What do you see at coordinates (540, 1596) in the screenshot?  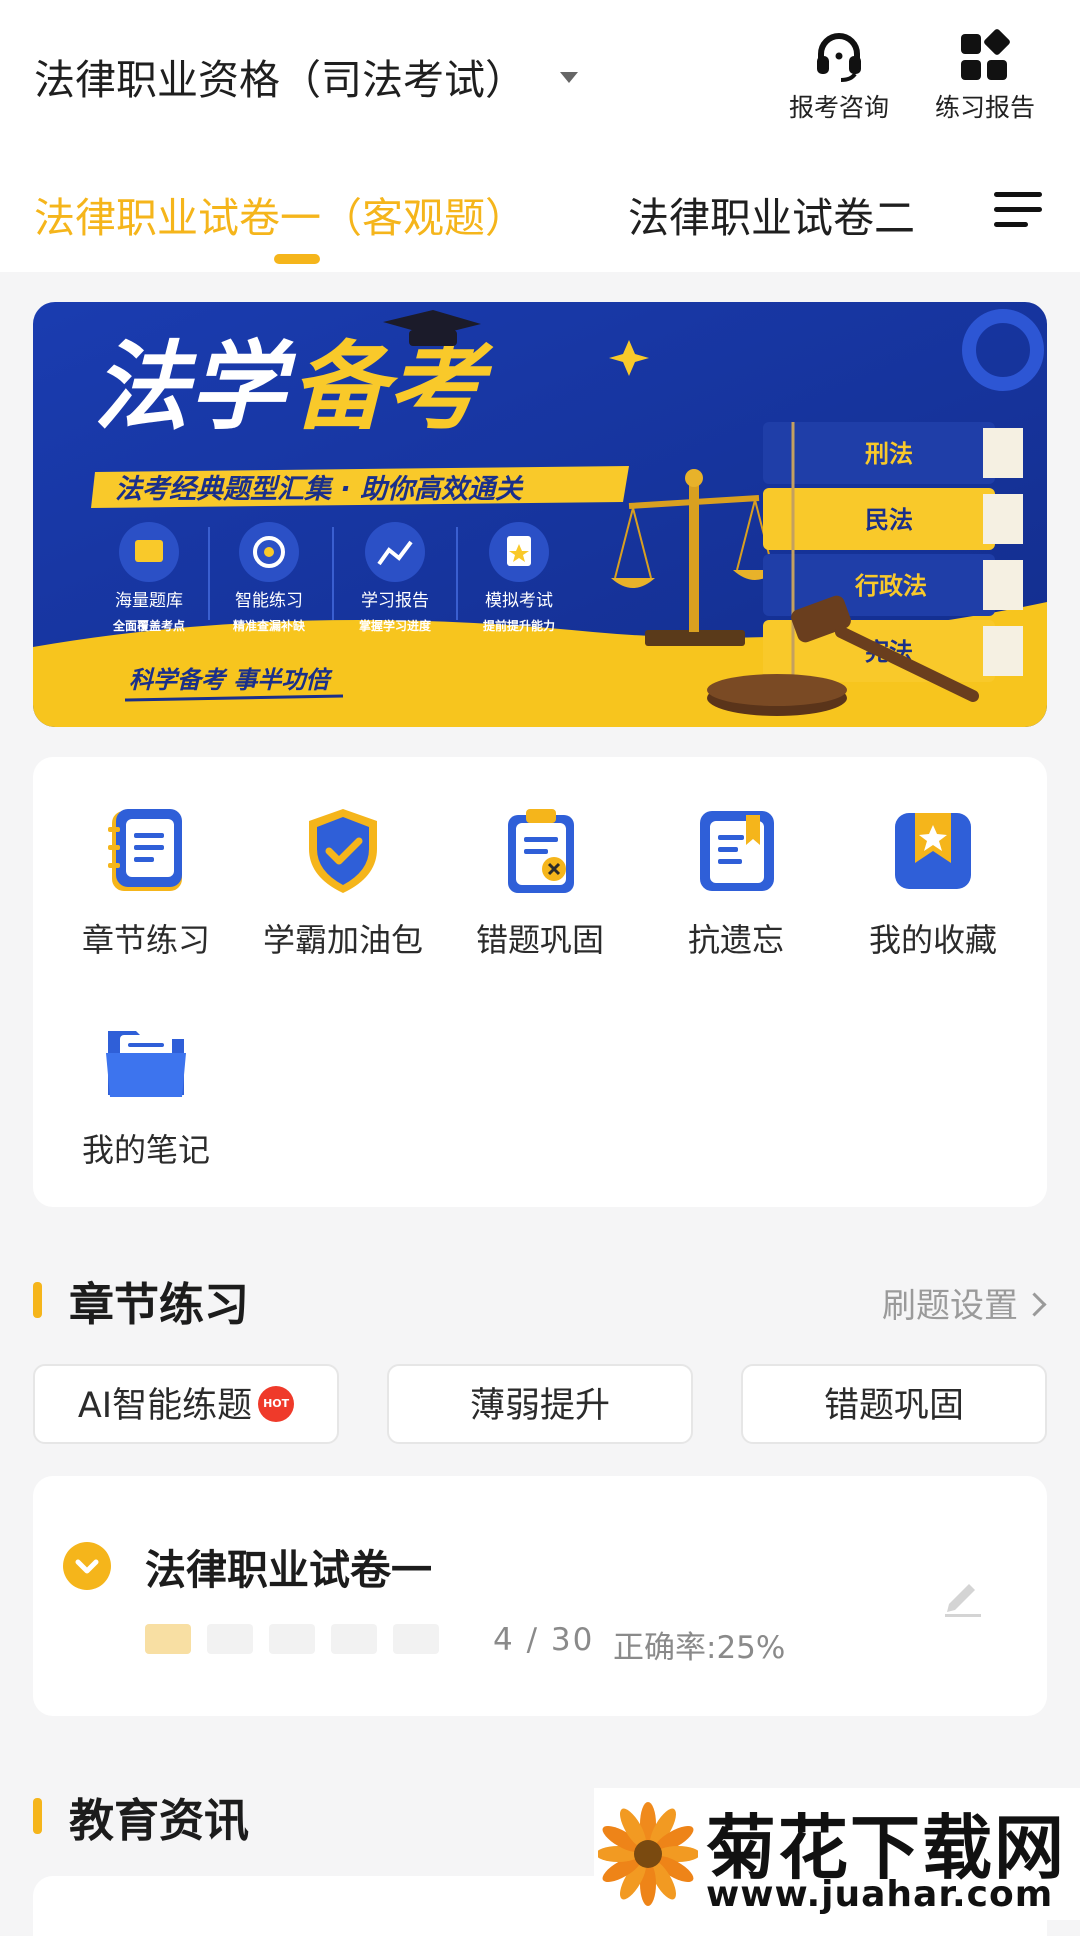 I see `paper-progress-card: 法律职业试卷一 4 / 30 正确率:25%` at bounding box center [540, 1596].